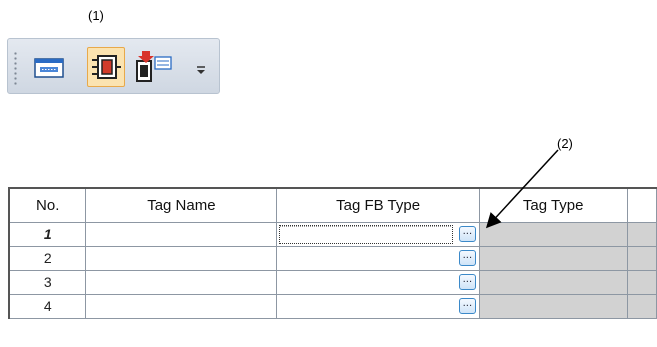  Describe the element at coordinates (378, 205) in the screenshot. I see `column-header-tag-fb-type: Tag FB Type` at that location.